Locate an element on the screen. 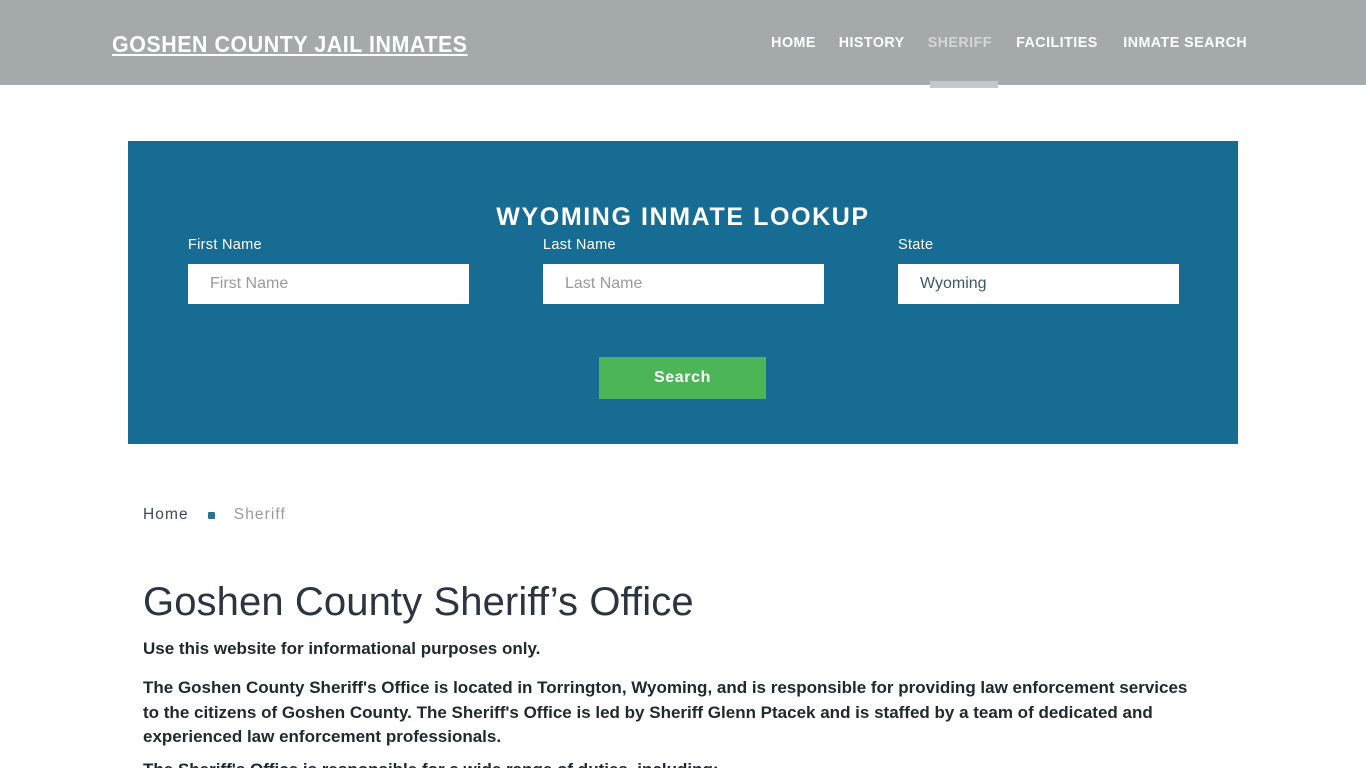  first-name-input is located at coordinates (328, 284).